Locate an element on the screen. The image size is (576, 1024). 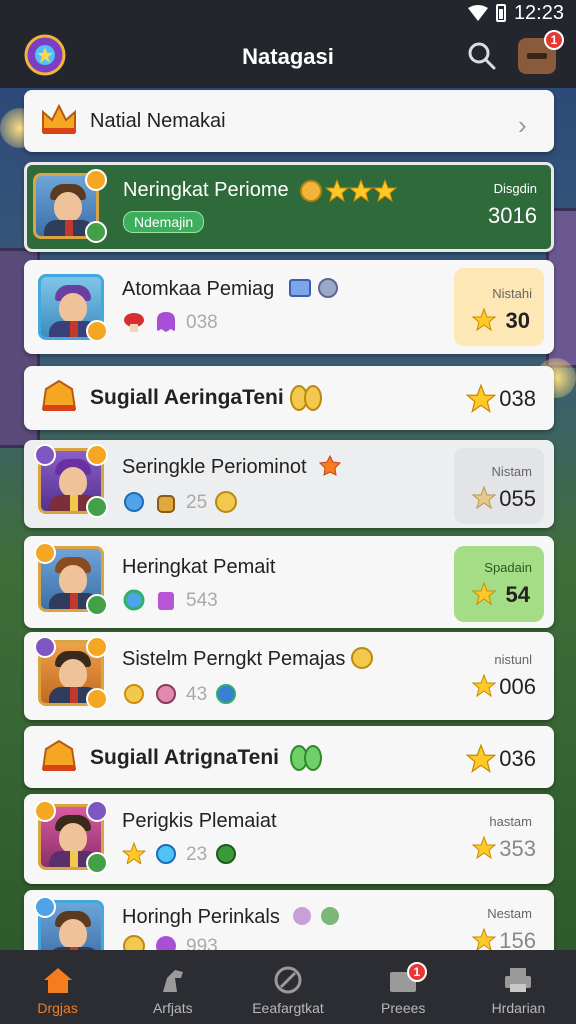
nav-item-targets: Eeafargtkat is located at coordinates (287, 987).